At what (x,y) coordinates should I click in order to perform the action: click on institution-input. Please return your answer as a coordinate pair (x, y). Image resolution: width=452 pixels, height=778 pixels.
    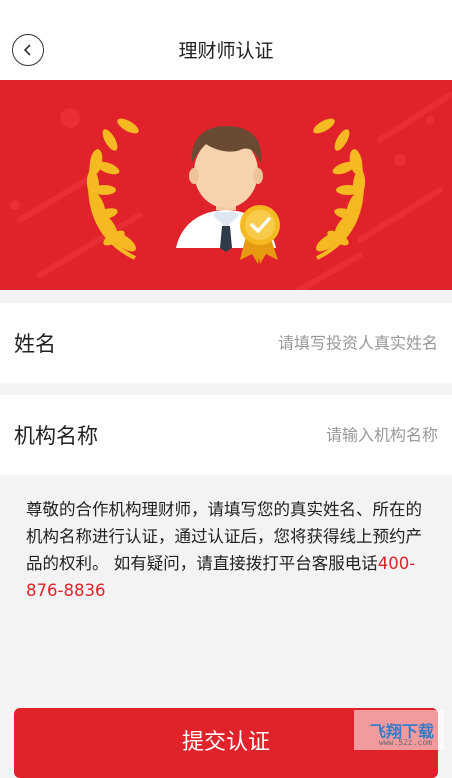
    Looking at the image, I should click on (308, 435).